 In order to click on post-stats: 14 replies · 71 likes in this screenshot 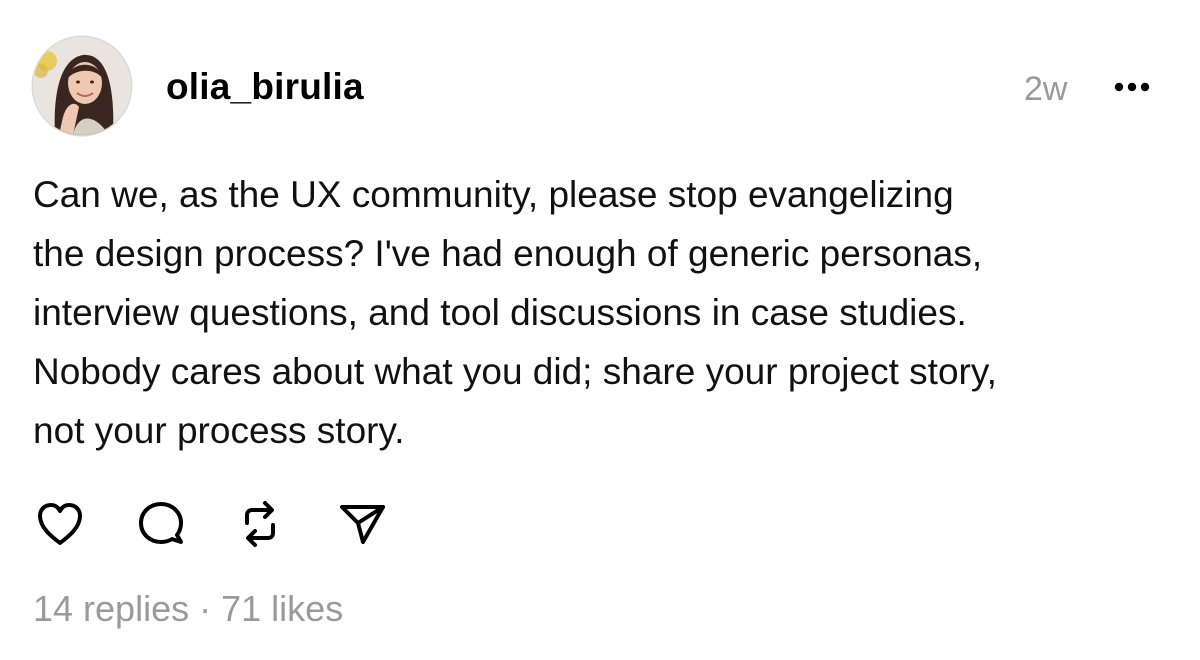, I will do `click(188, 609)`.